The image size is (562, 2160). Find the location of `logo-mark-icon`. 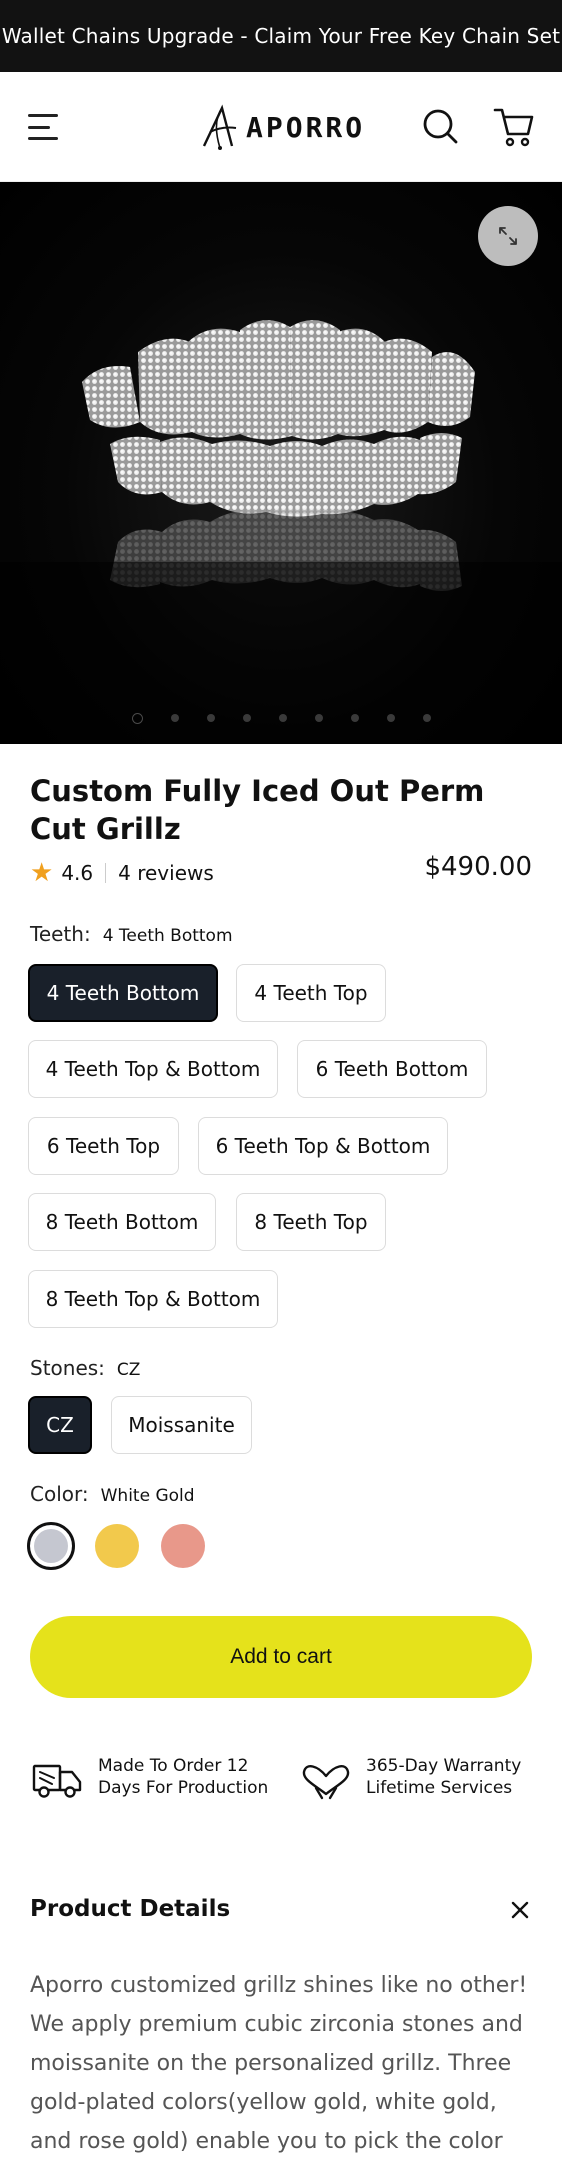

logo-mark-icon is located at coordinates (219, 127).